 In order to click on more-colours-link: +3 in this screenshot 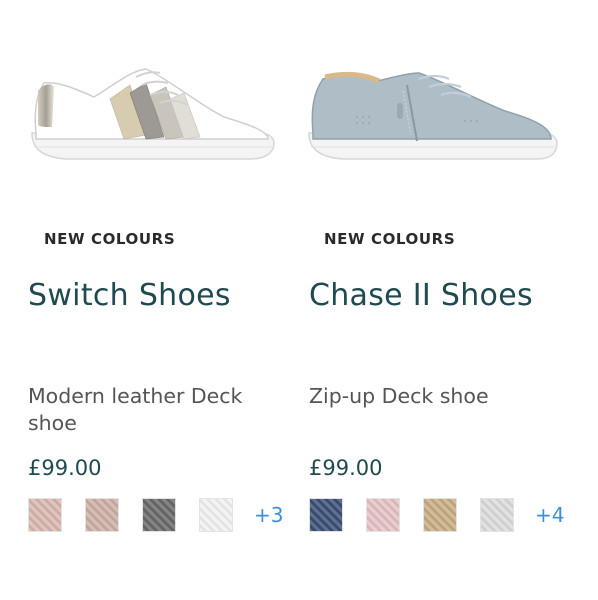, I will do `click(268, 515)`.